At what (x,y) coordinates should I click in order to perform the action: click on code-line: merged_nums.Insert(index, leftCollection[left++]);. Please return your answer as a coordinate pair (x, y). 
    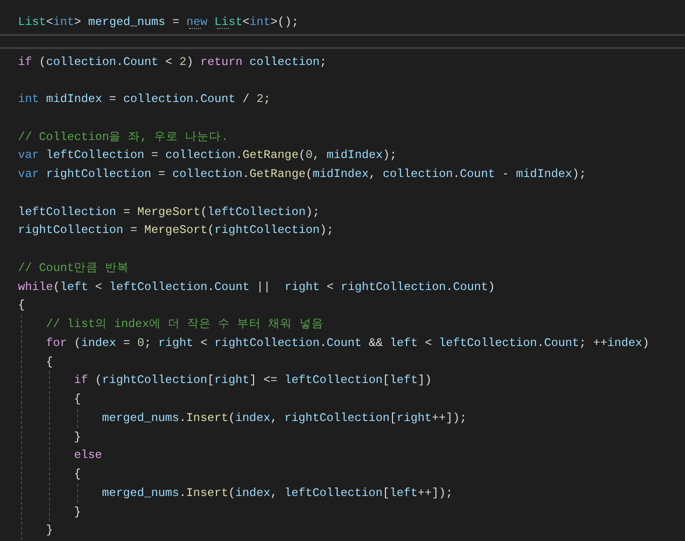
    Looking at the image, I should click on (277, 493).